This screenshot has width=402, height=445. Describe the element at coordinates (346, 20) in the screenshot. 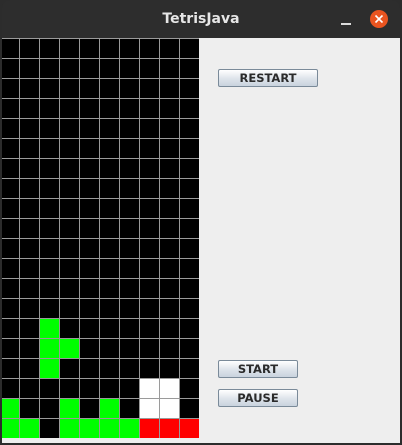

I see `minimize-button` at that location.